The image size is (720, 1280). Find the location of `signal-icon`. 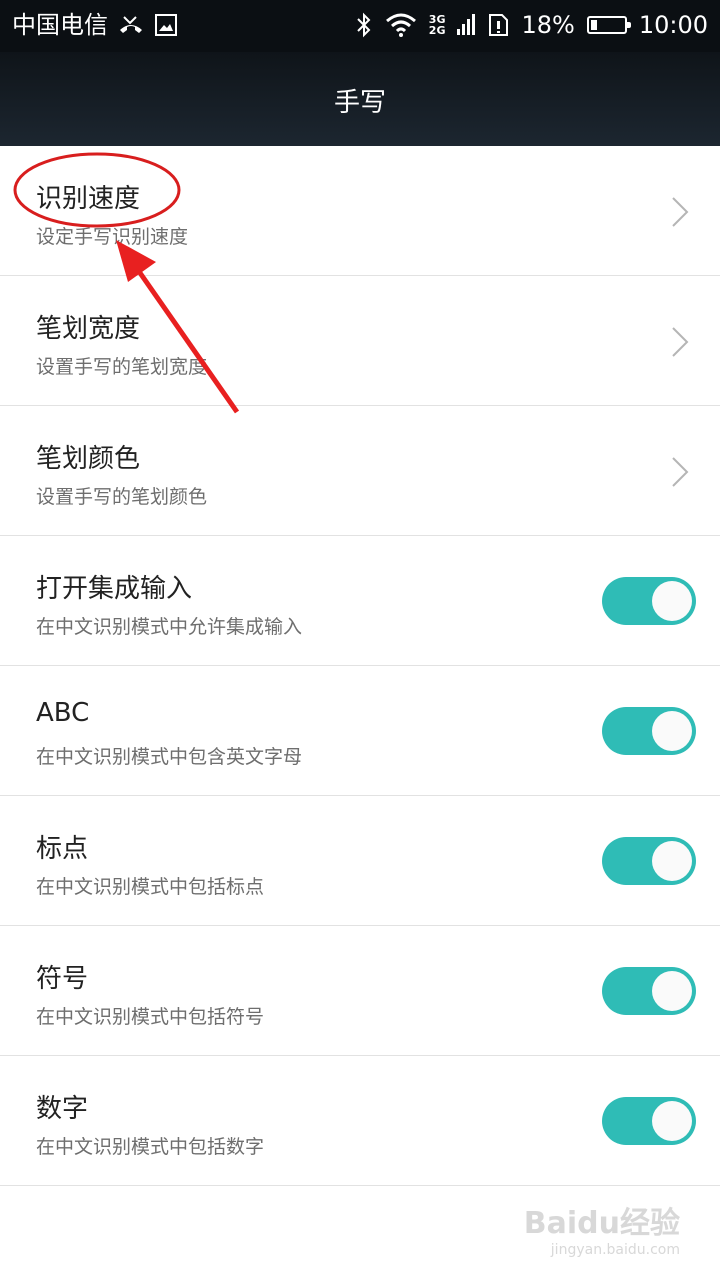

signal-icon is located at coordinates (466, 24).